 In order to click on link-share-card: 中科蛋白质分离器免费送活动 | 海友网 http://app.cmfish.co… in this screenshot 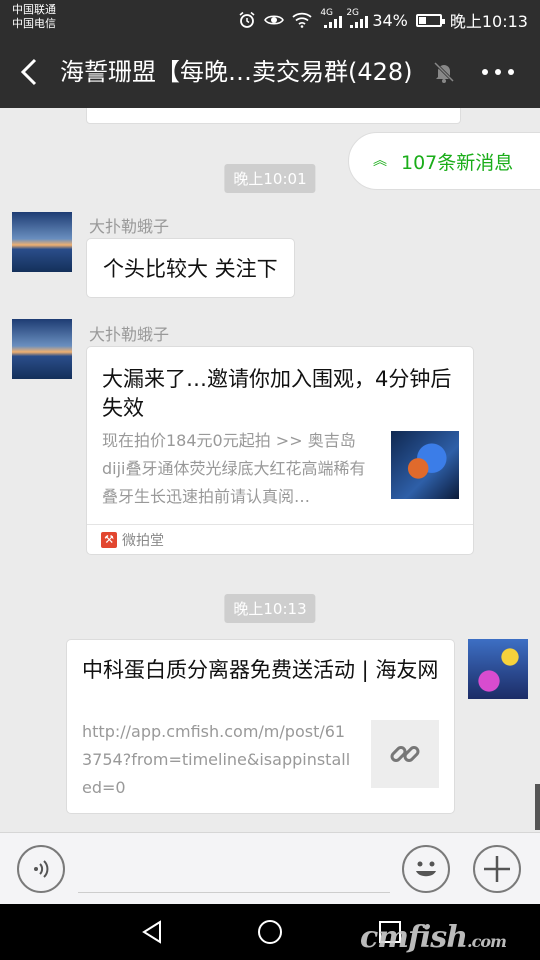, I will do `click(260, 726)`.